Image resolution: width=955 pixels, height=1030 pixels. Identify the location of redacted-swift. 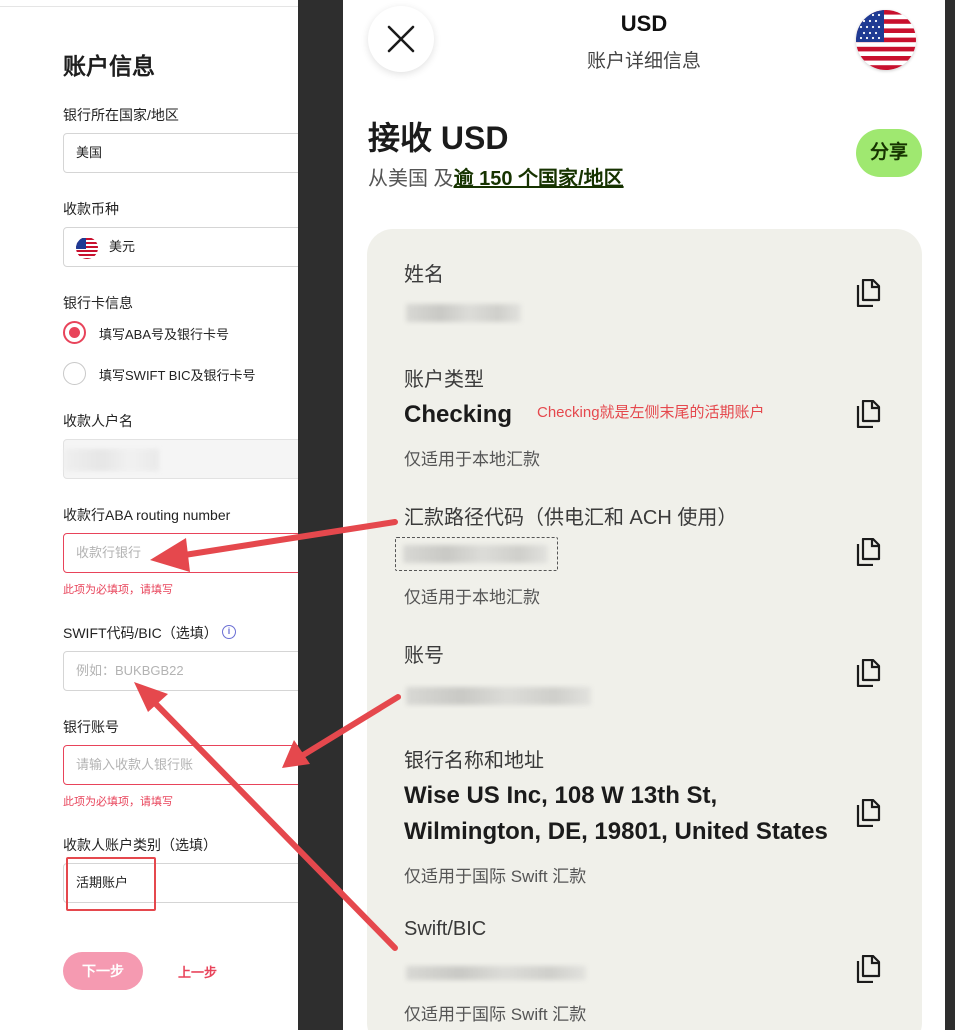
(496, 973).